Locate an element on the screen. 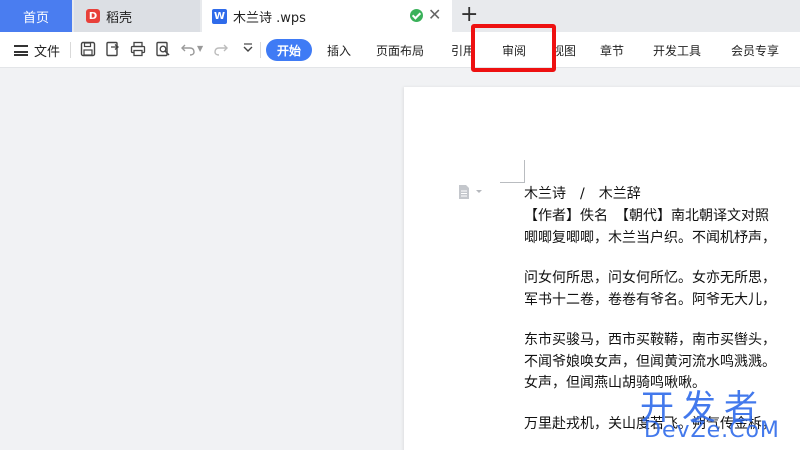 This screenshot has height=450, width=800. close-icon: ✕ is located at coordinates (434, 15).